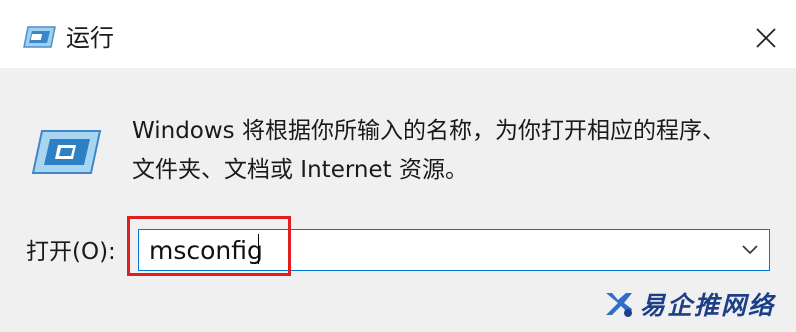 The image size is (796, 332). Describe the element at coordinates (619, 305) in the screenshot. I see `watermark-logo-icon` at that location.